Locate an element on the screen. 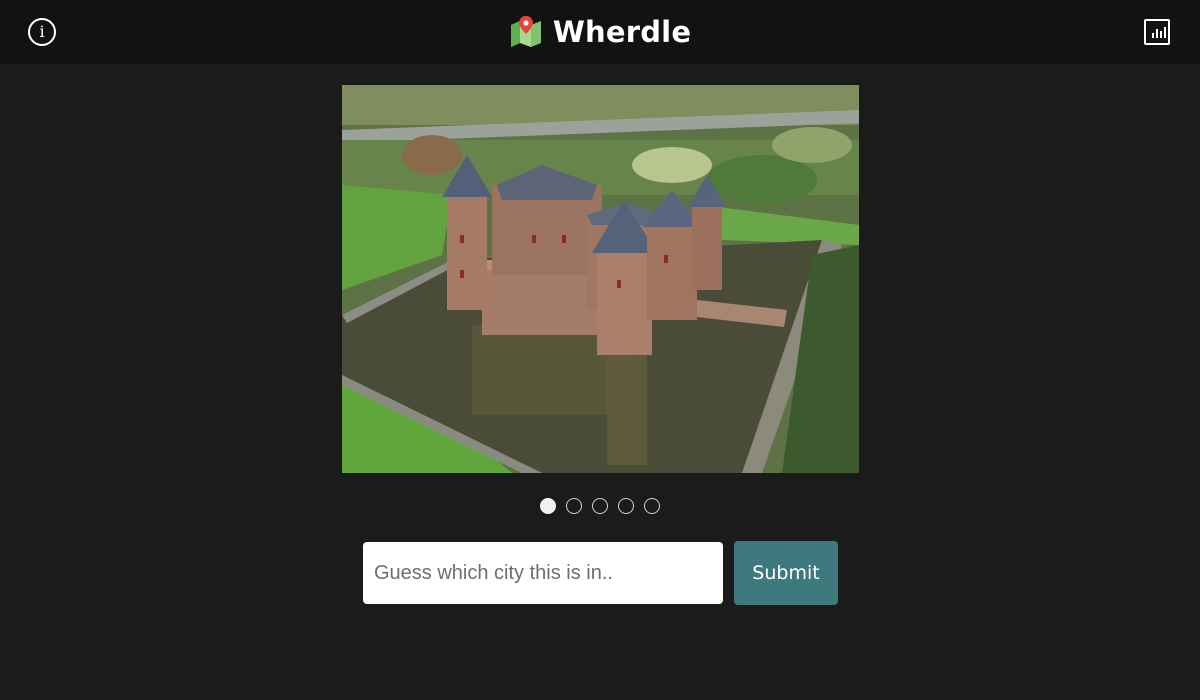 The image size is (1200, 700). stats-button is located at coordinates (1157, 32).